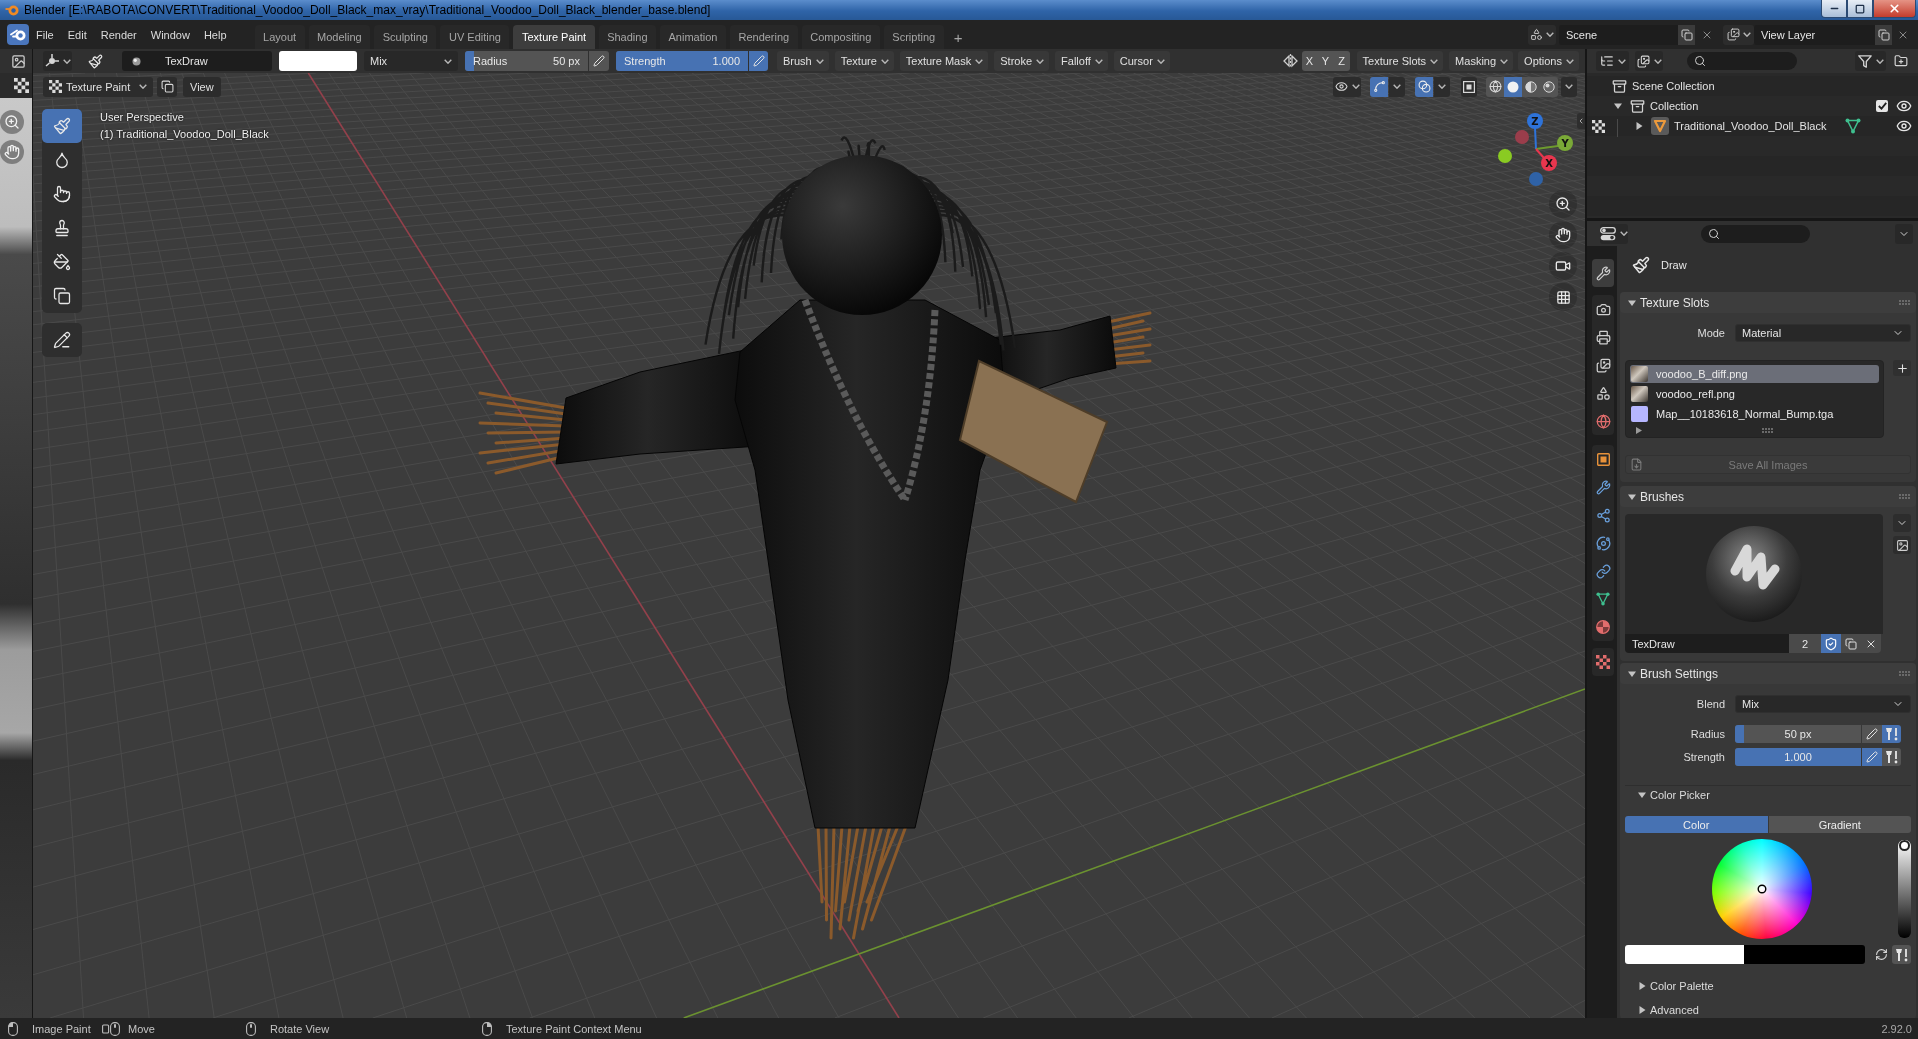 The width and height of the screenshot is (1918, 1039). What do you see at coordinates (627, 37) in the screenshot?
I see `workspace-tab: Shading` at bounding box center [627, 37].